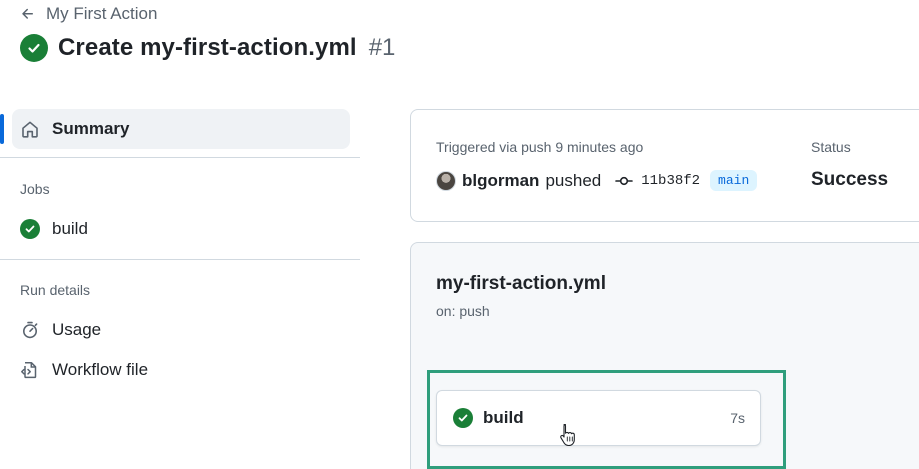  I want to click on sidebar-item-summary: Summary, so click(181, 129).